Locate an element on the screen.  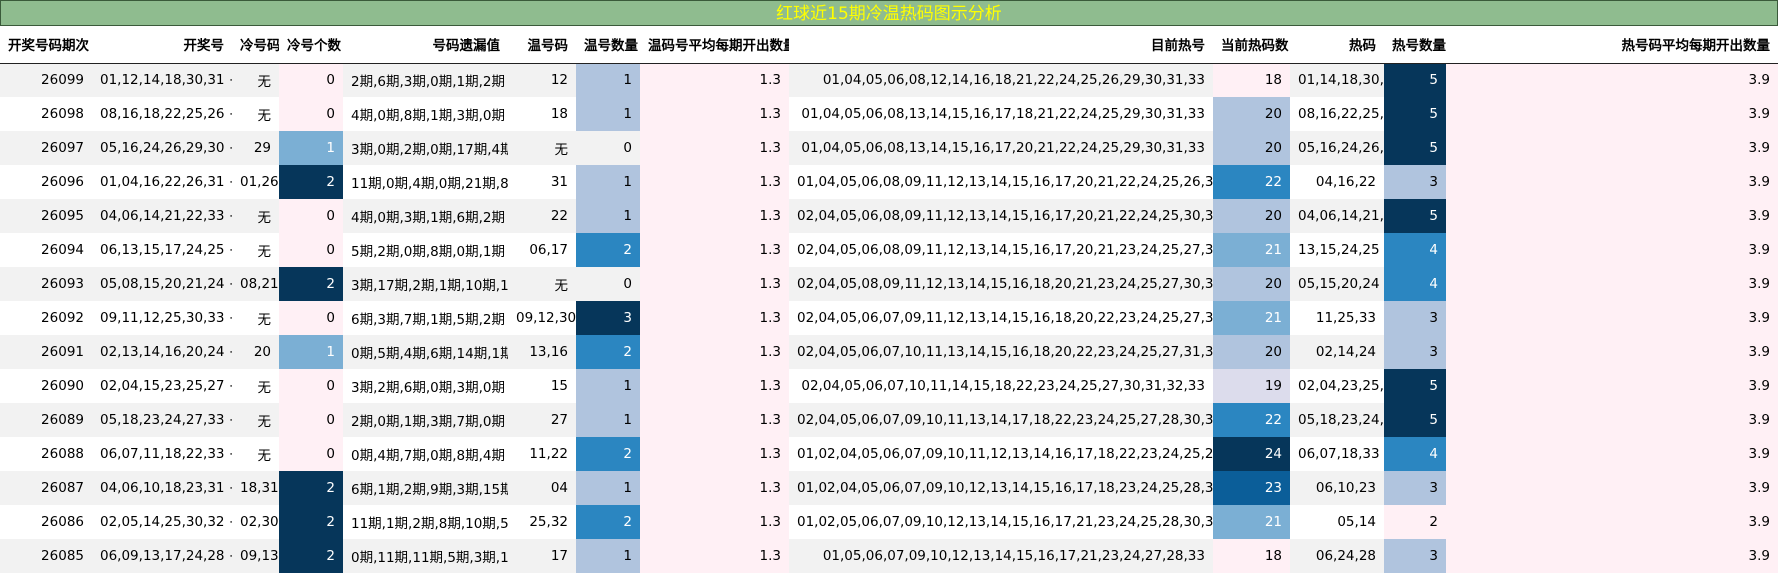
cell-warm-numbers: 27 is located at coordinates (542, 420).